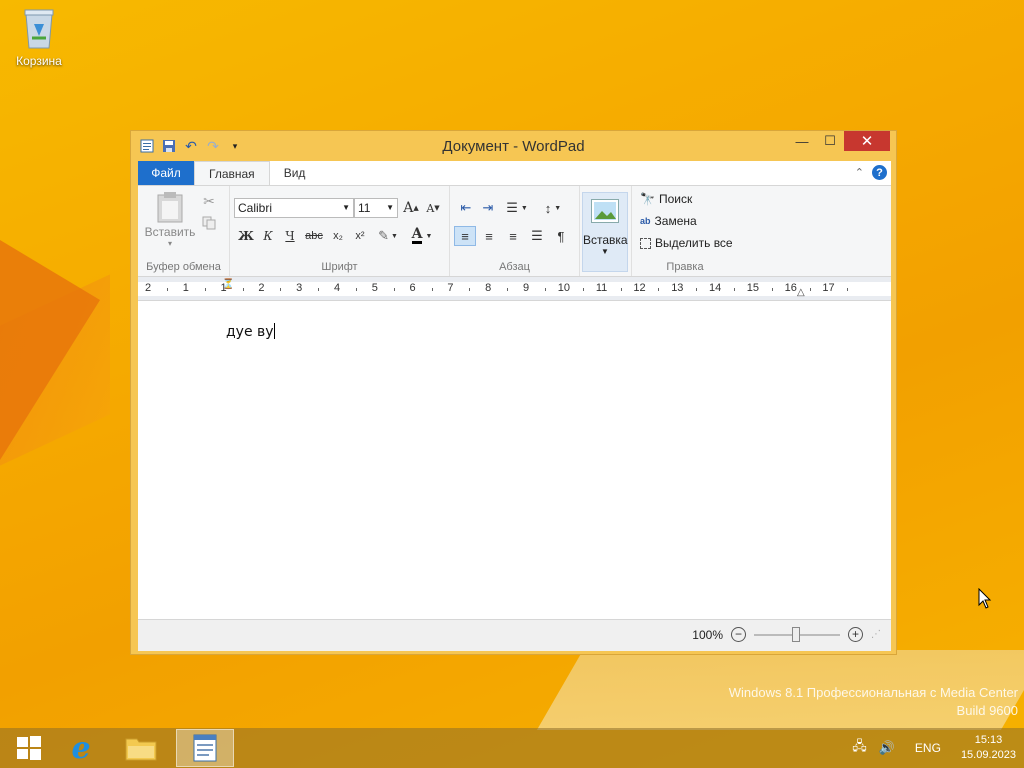  Describe the element at coordinates (645, 243) in the screenshot. I see `select-all-icon` at that location.